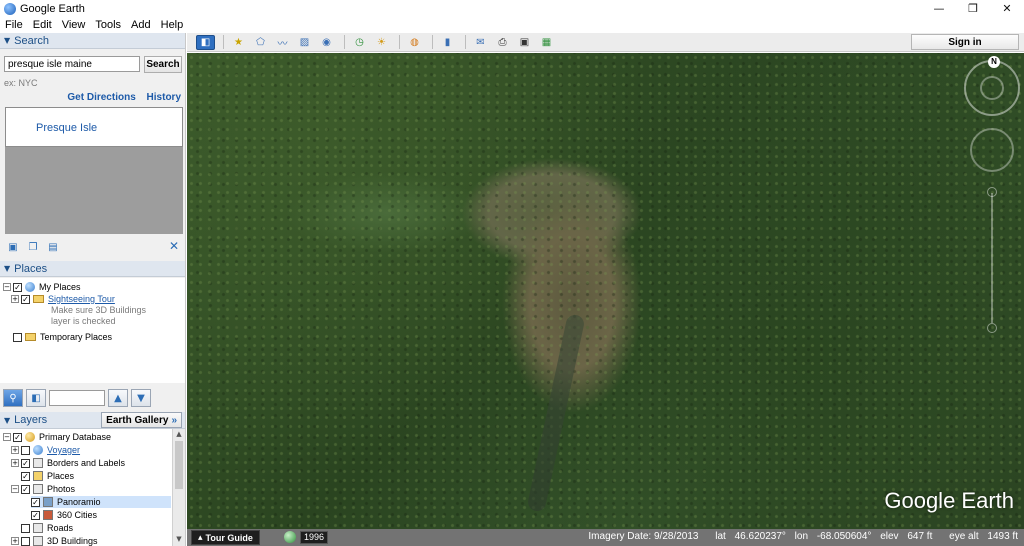 This screenshot has height=546, width=1024. I want to click on photos-checkbox: ✓, so click(25, 489).